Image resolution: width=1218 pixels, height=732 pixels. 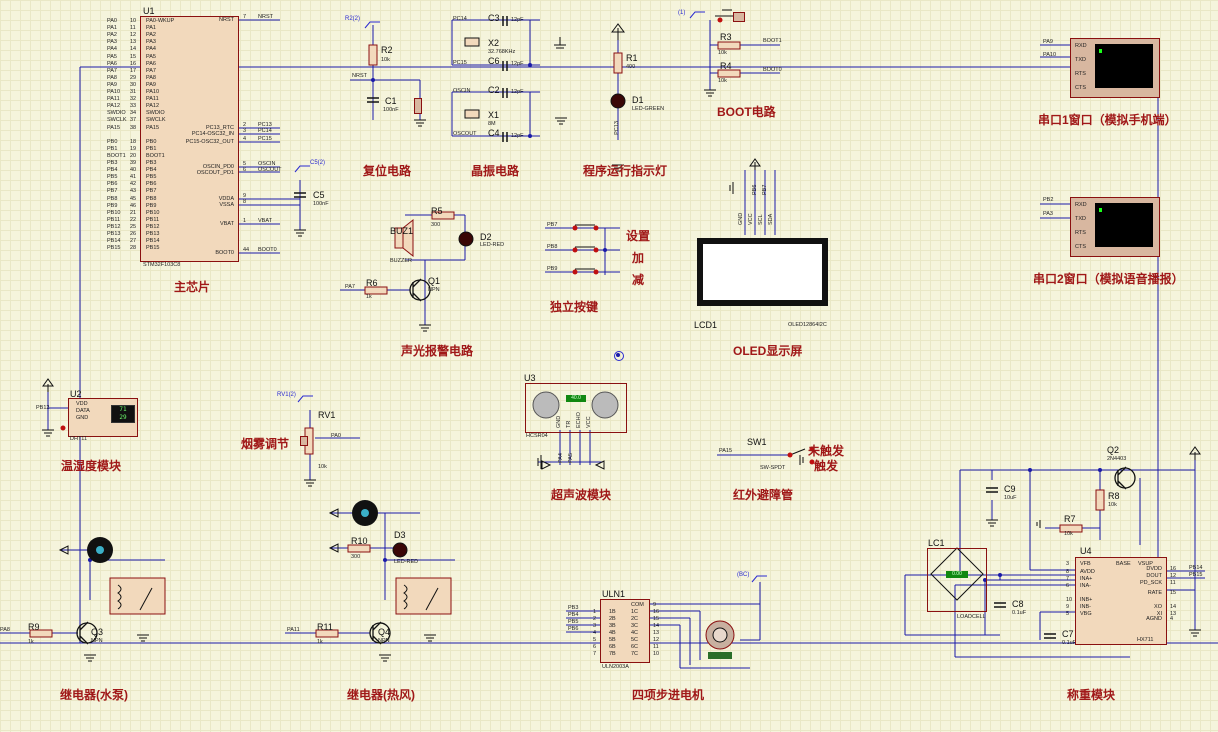 What do you see at coordinates (153, 127) in the screenshot?
I see `mcu-pin-label: PA15` at bounding box center [153, 127].